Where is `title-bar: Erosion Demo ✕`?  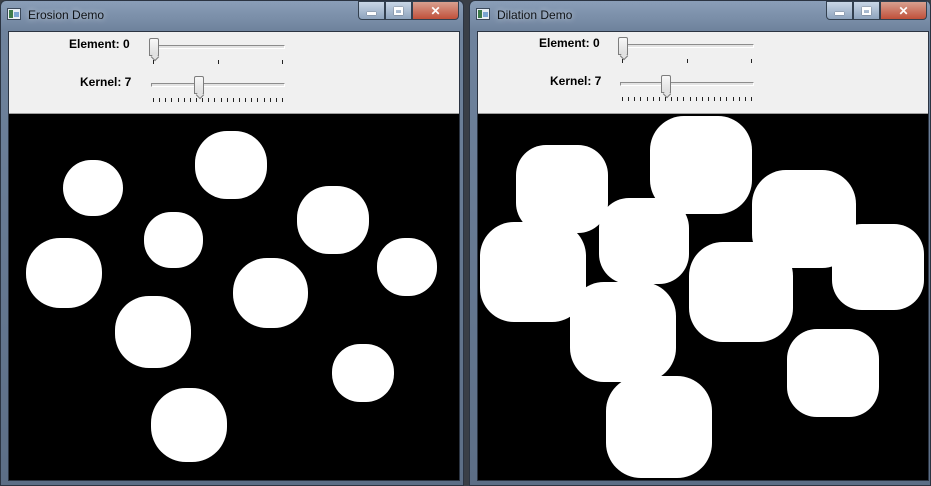
title-bar: Erosion Demo ✕ is located at coordinates (232, 15).